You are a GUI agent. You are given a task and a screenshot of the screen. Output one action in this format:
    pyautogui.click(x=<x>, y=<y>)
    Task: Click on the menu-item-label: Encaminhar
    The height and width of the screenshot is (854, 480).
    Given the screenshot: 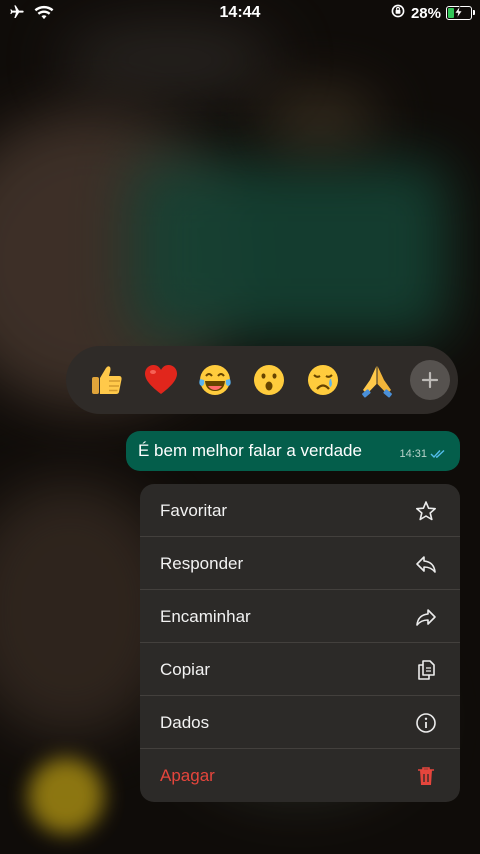 What is the action you would take?
    pyautogui.click(x=205, y=616)
    